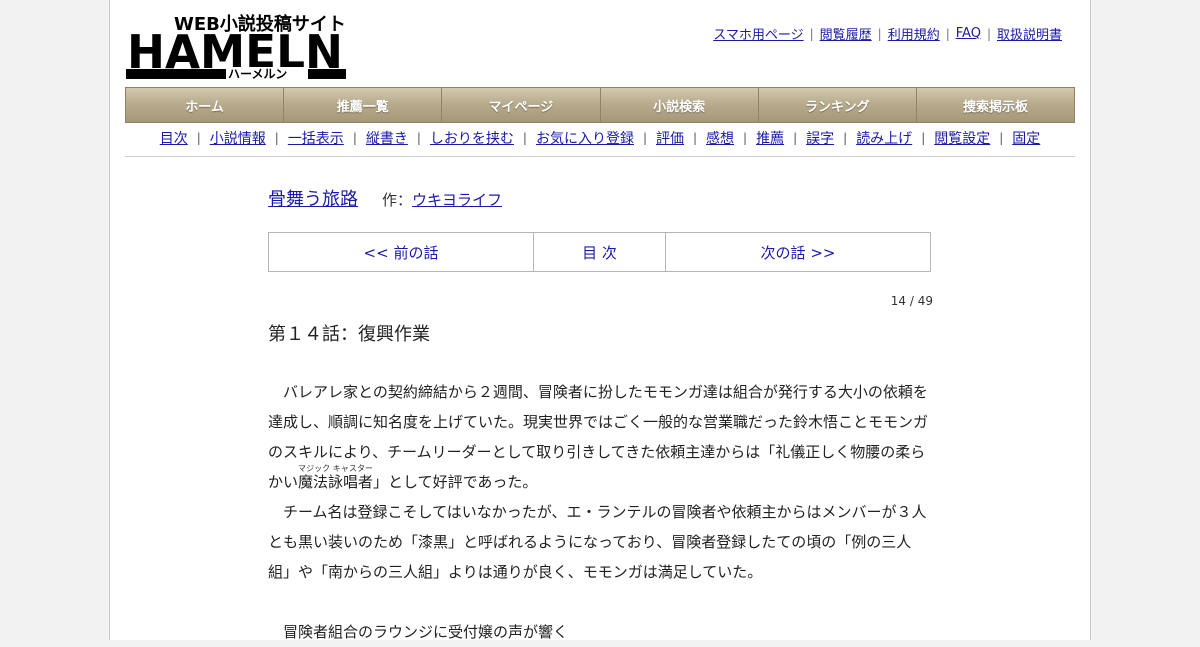 This screenshot has width=1200, height=647. Describe the element at coordinates (962, 138) in the screenshot. I see `subnav-view-settings: 閲覧設定` at that location.